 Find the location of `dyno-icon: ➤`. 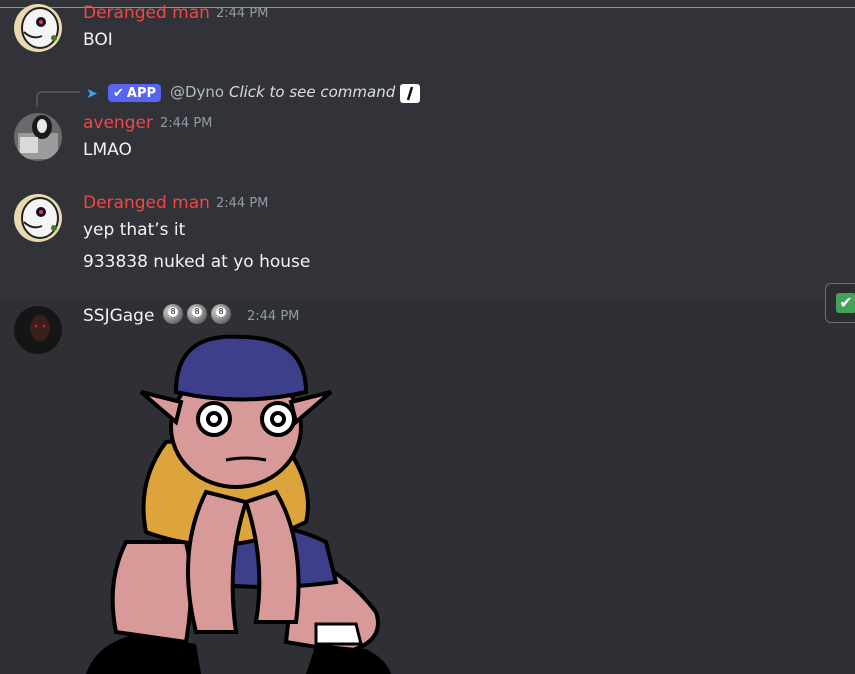

dyno-icon: ➤ is located at coordinates (92, 94).